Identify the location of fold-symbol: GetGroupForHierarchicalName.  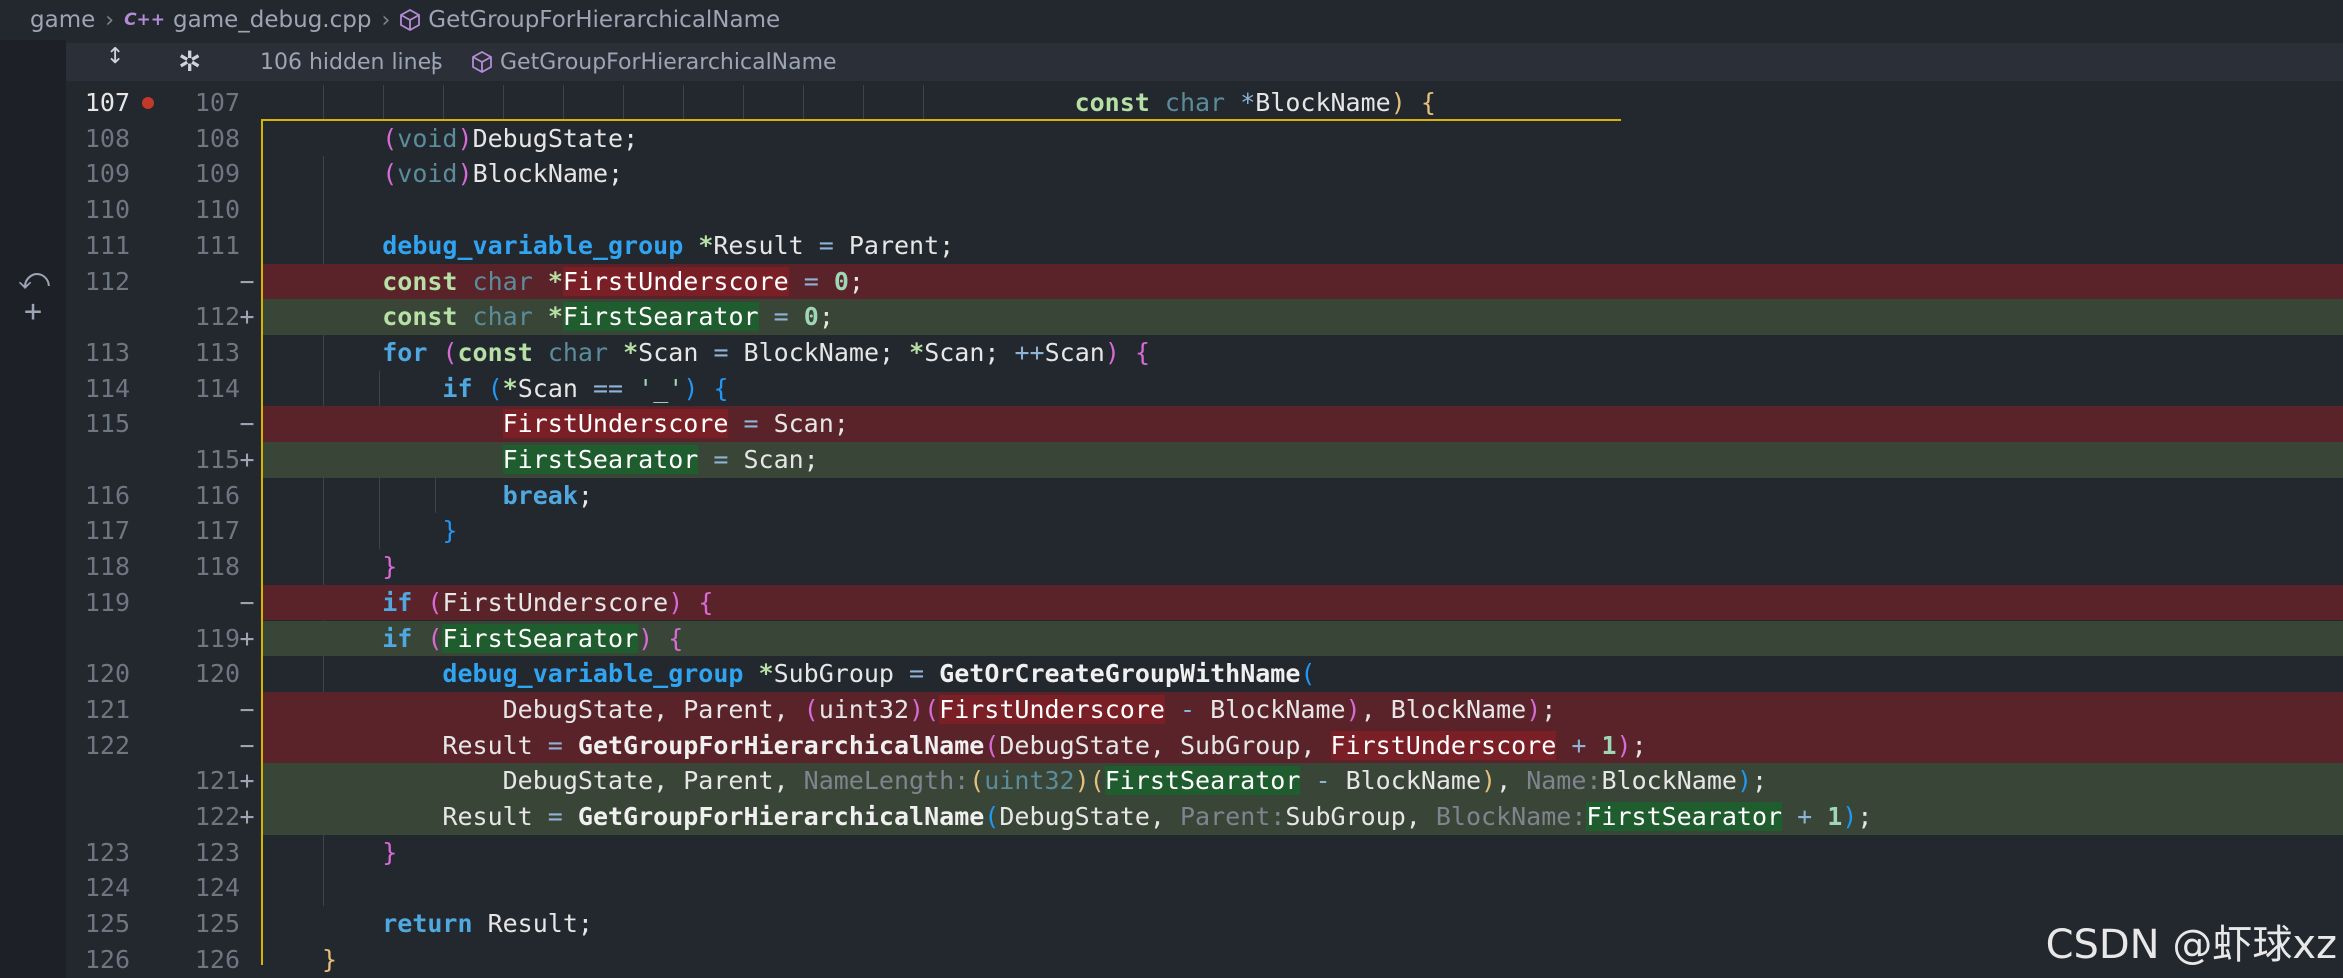
(654, 62).